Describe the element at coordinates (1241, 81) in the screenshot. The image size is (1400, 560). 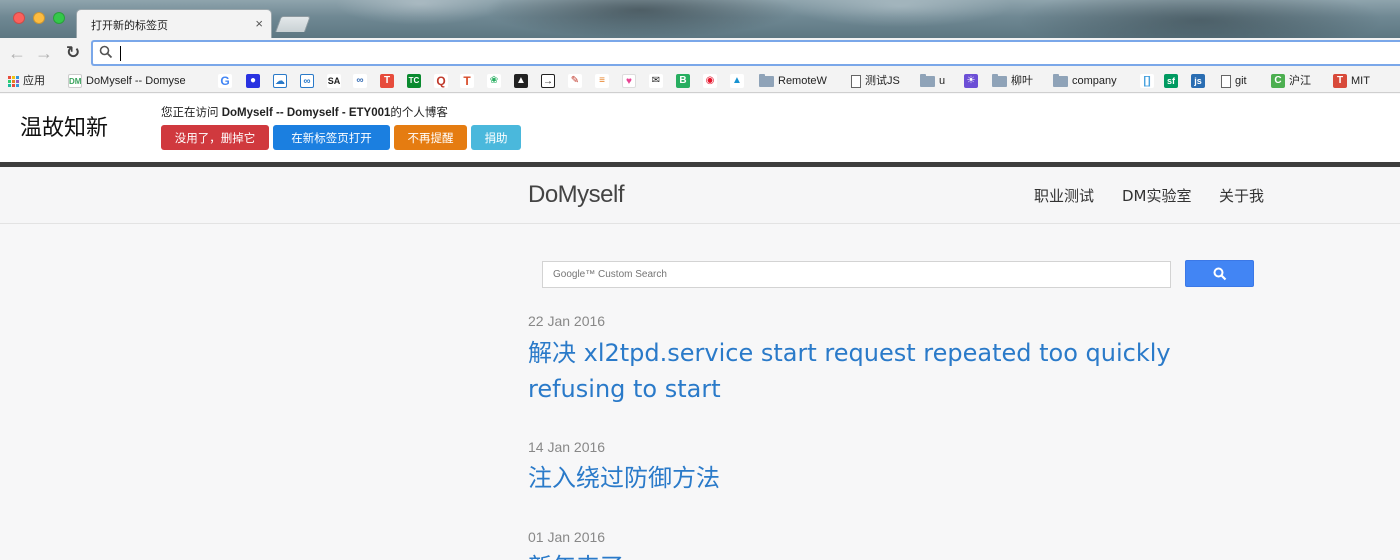
I see `bookmark-label: git` at that location.